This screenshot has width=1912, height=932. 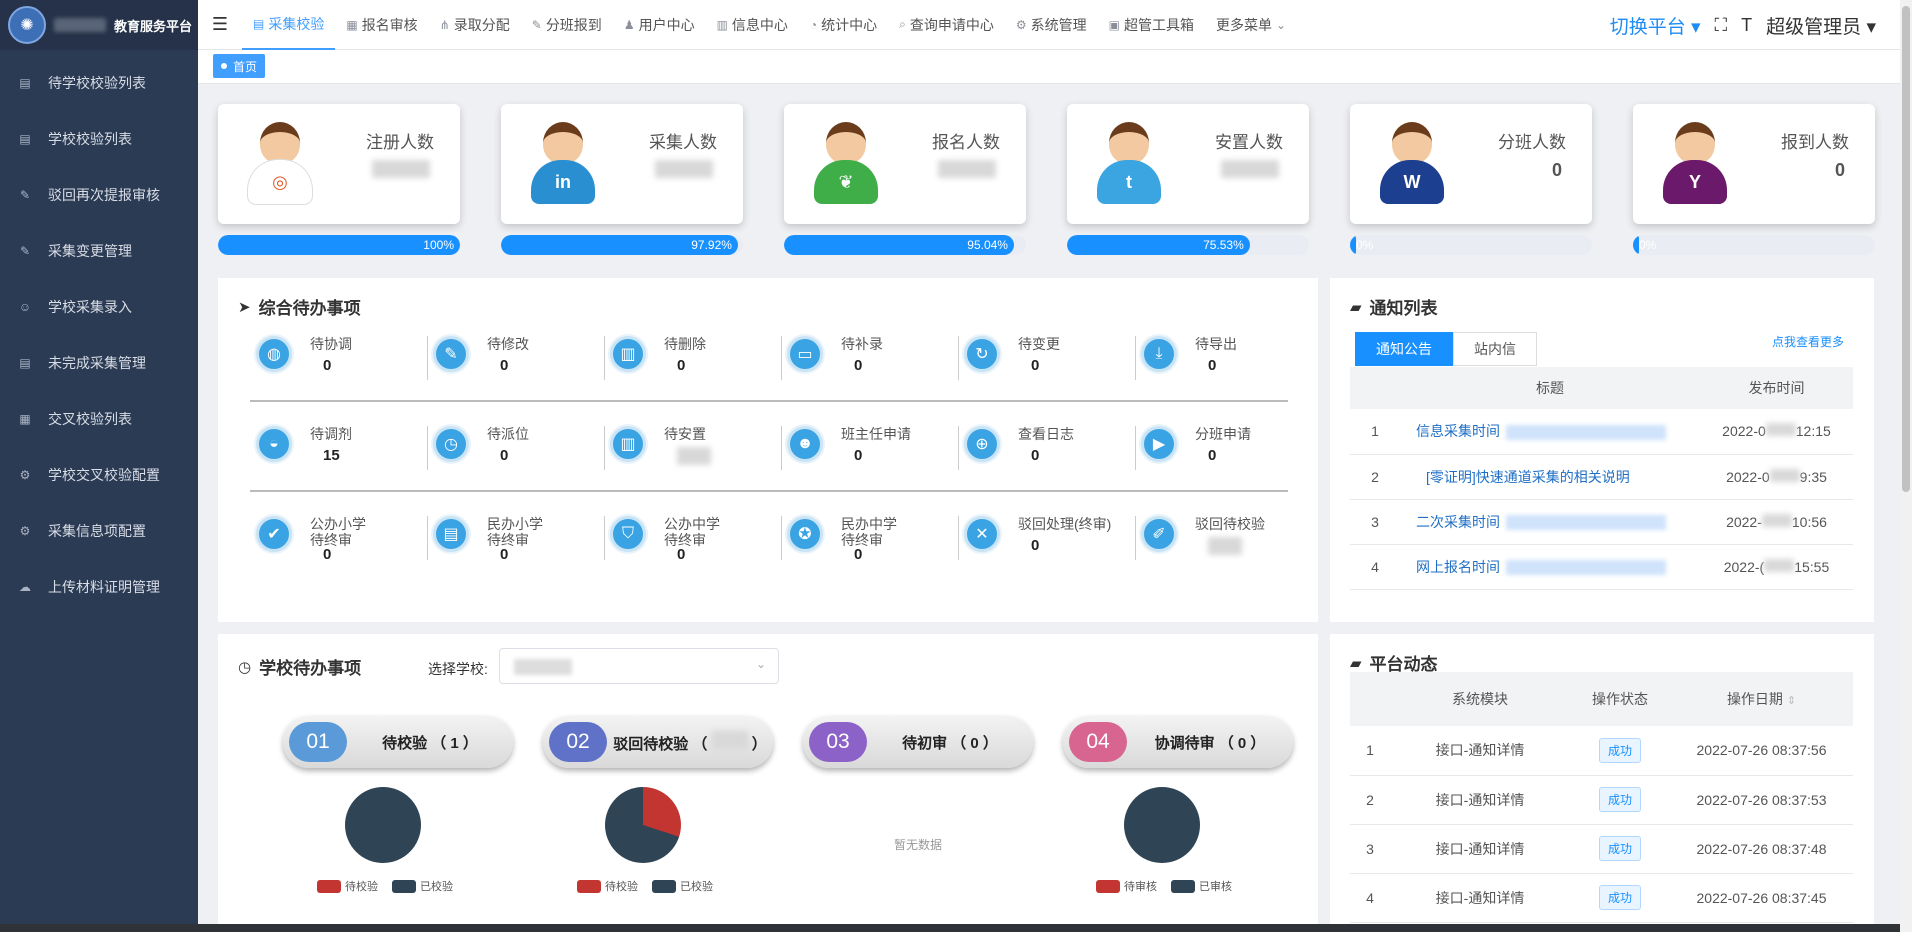 I want to click on pill-label-text: 驳回待校验, so click(x=651, y=744).